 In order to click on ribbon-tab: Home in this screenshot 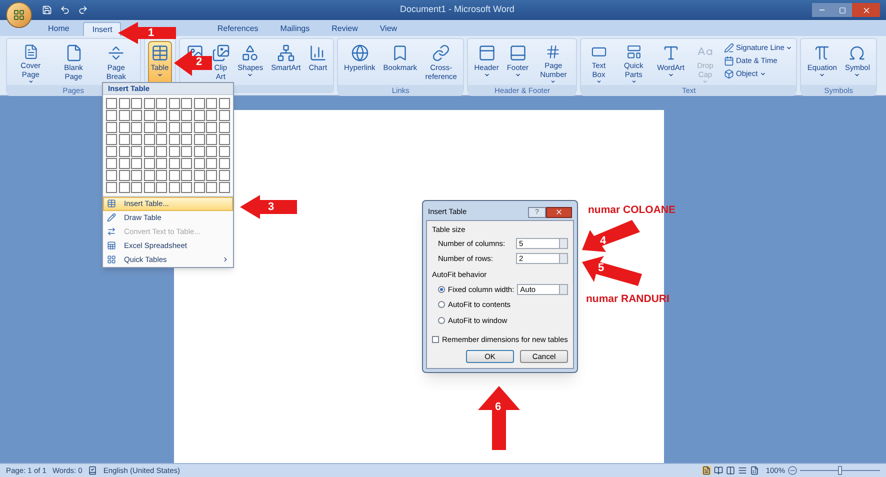, I will do `click(59, 29)`.